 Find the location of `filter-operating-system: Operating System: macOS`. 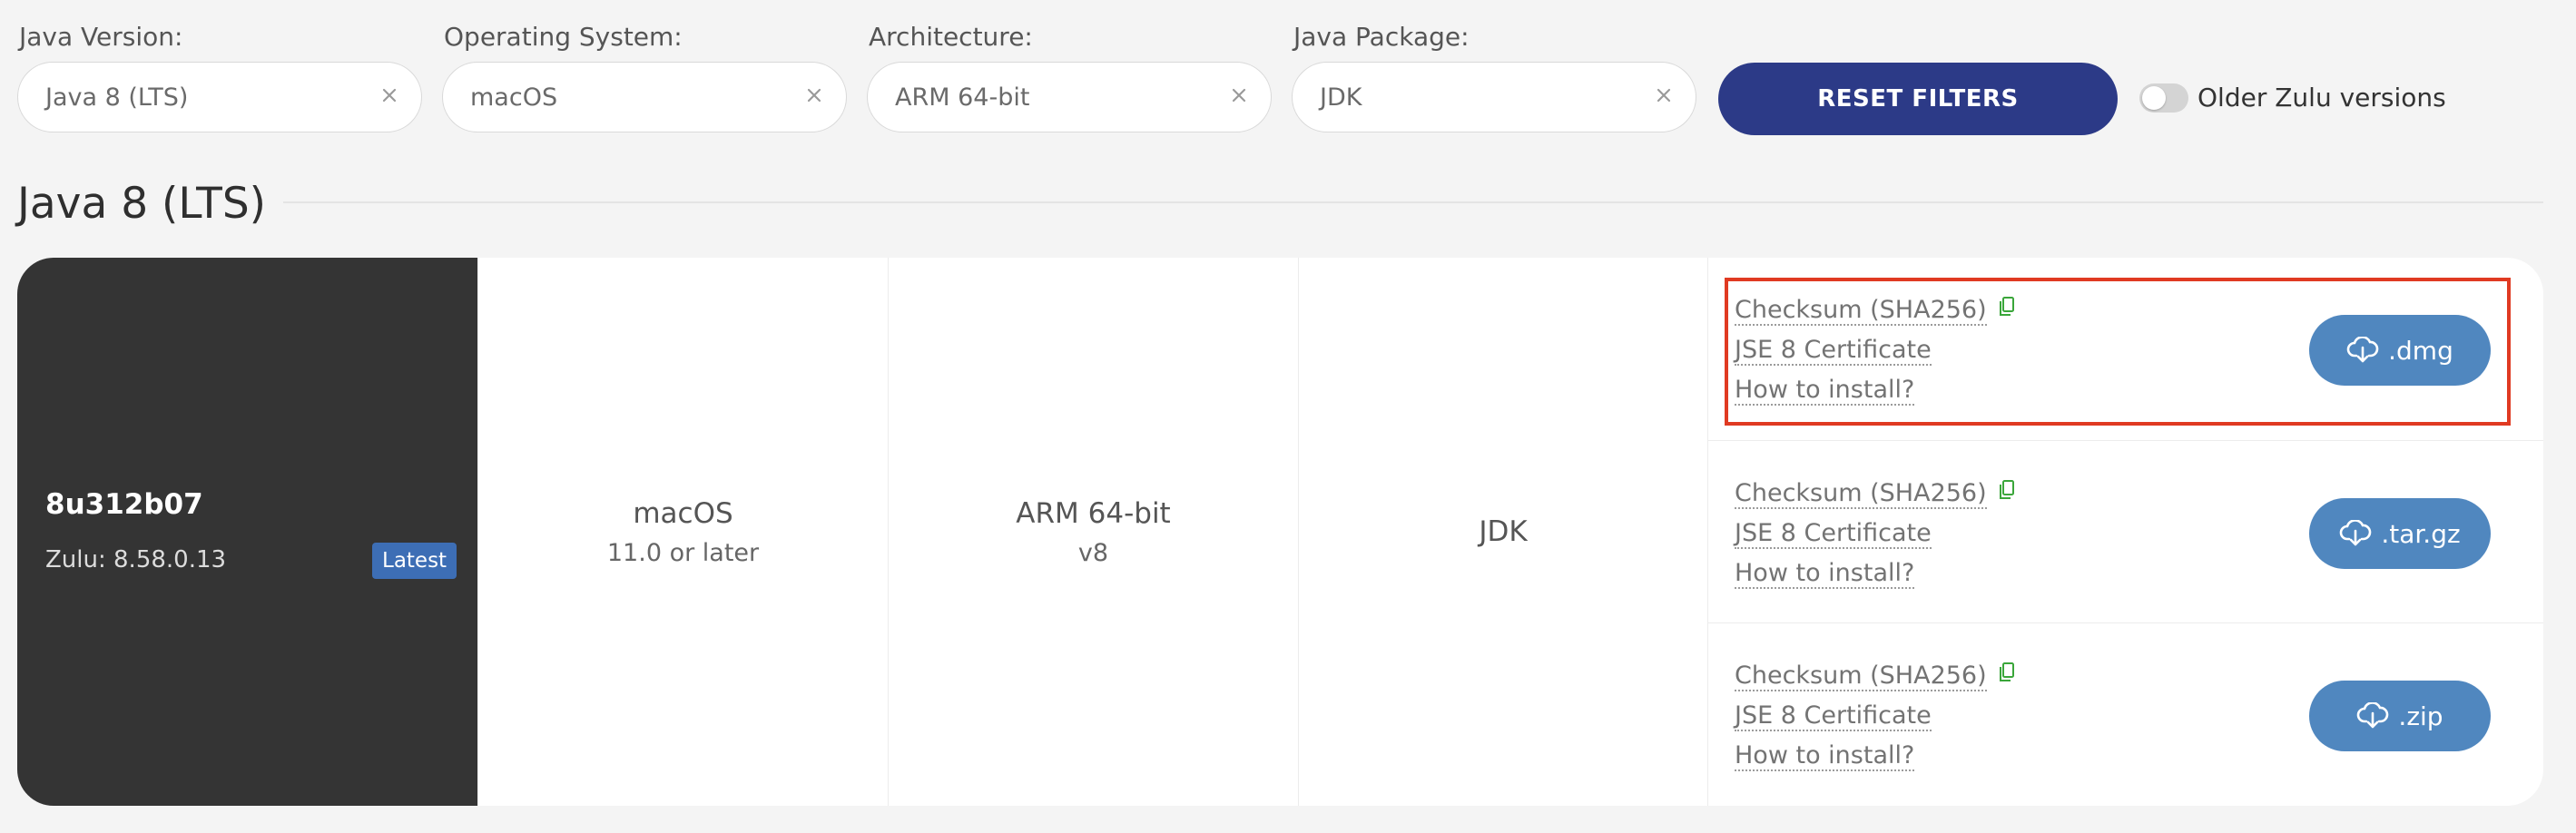

filter-operating-system: Operating System: macOS is located at coordinates (644, 77).